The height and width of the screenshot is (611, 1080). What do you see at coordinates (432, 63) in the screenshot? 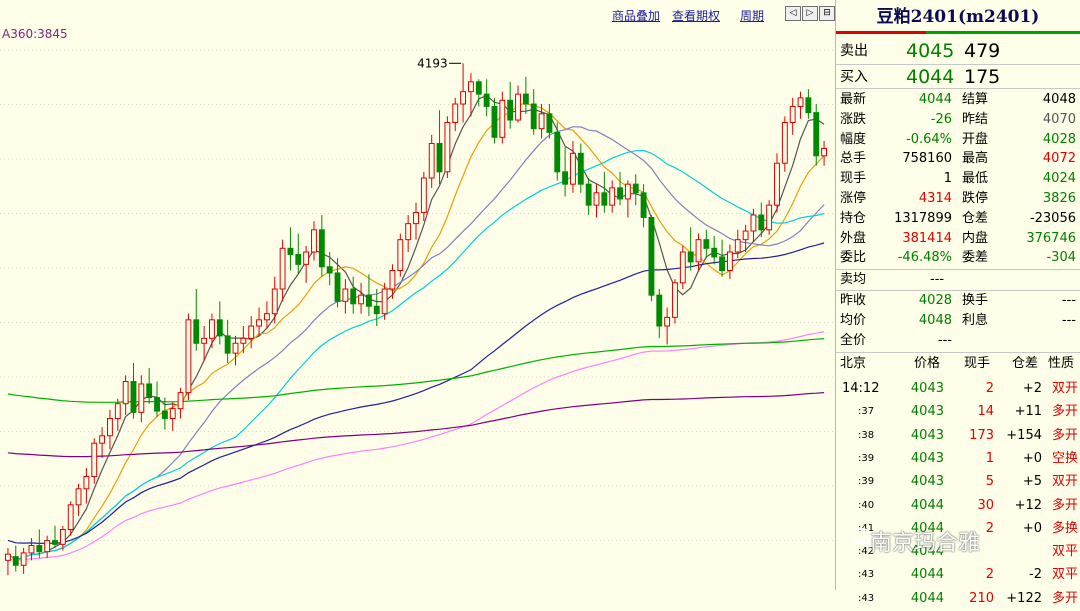
I see `peak-label: 4193` at bounding box center [432, 63].